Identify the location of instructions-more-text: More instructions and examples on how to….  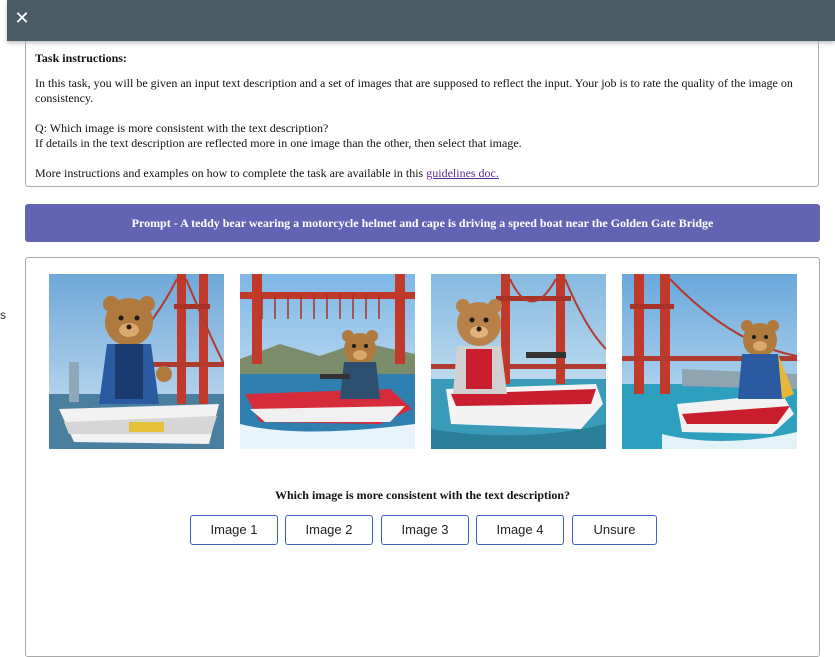
(231, 173).